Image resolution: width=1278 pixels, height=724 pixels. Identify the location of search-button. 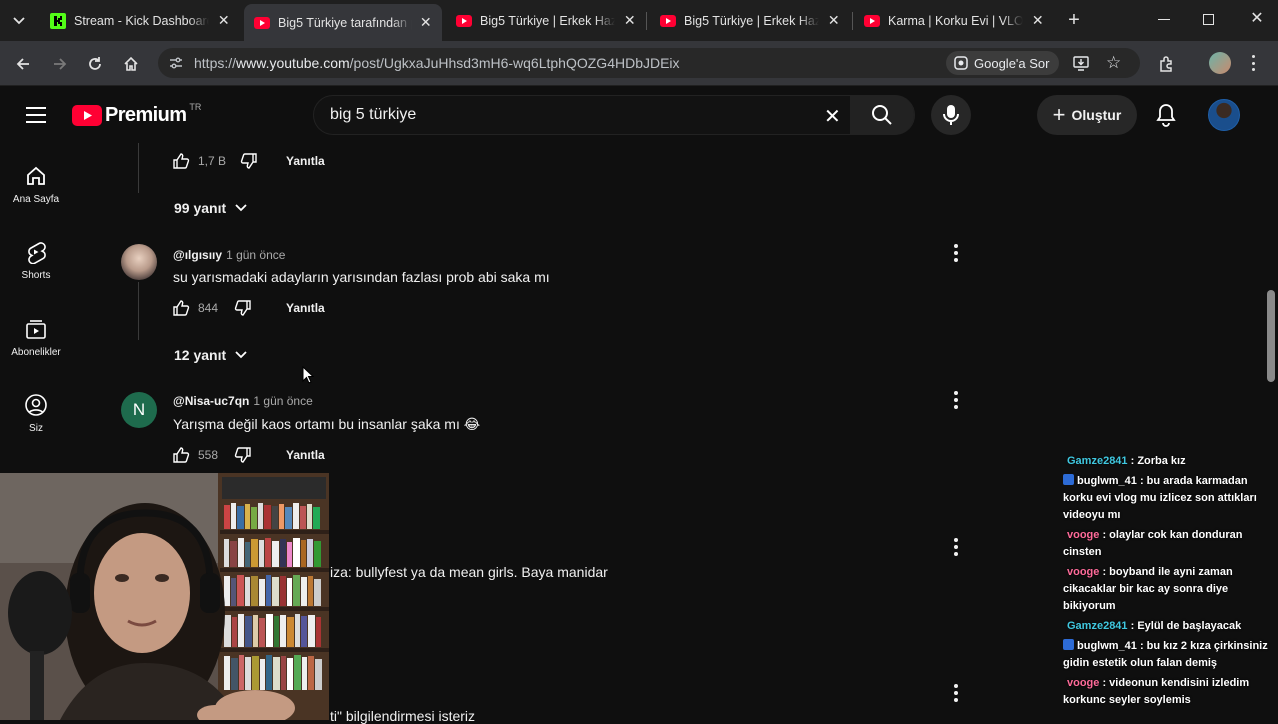
(882, 115).